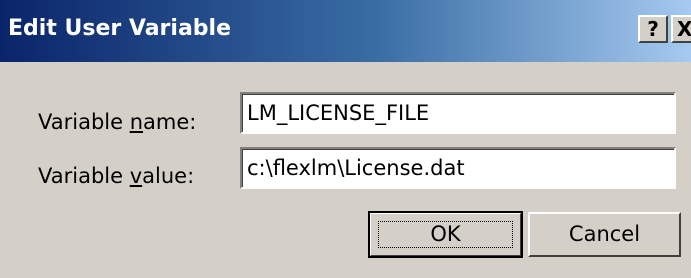  I want to click on variable-value-label-post: alue:, so click(168, 176).